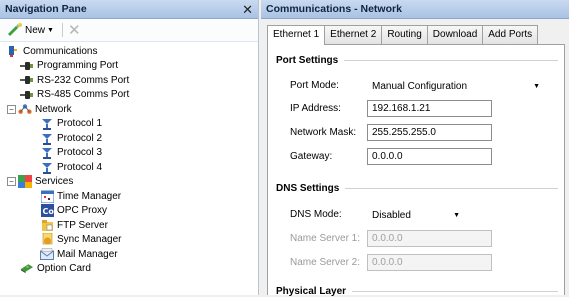 Image resolution: width=569 pixels, height=297 pixels. Describe the element at coordinates (420, 86) in the screenshot. I see `port-mode-value: Manual Configuration` at that location.